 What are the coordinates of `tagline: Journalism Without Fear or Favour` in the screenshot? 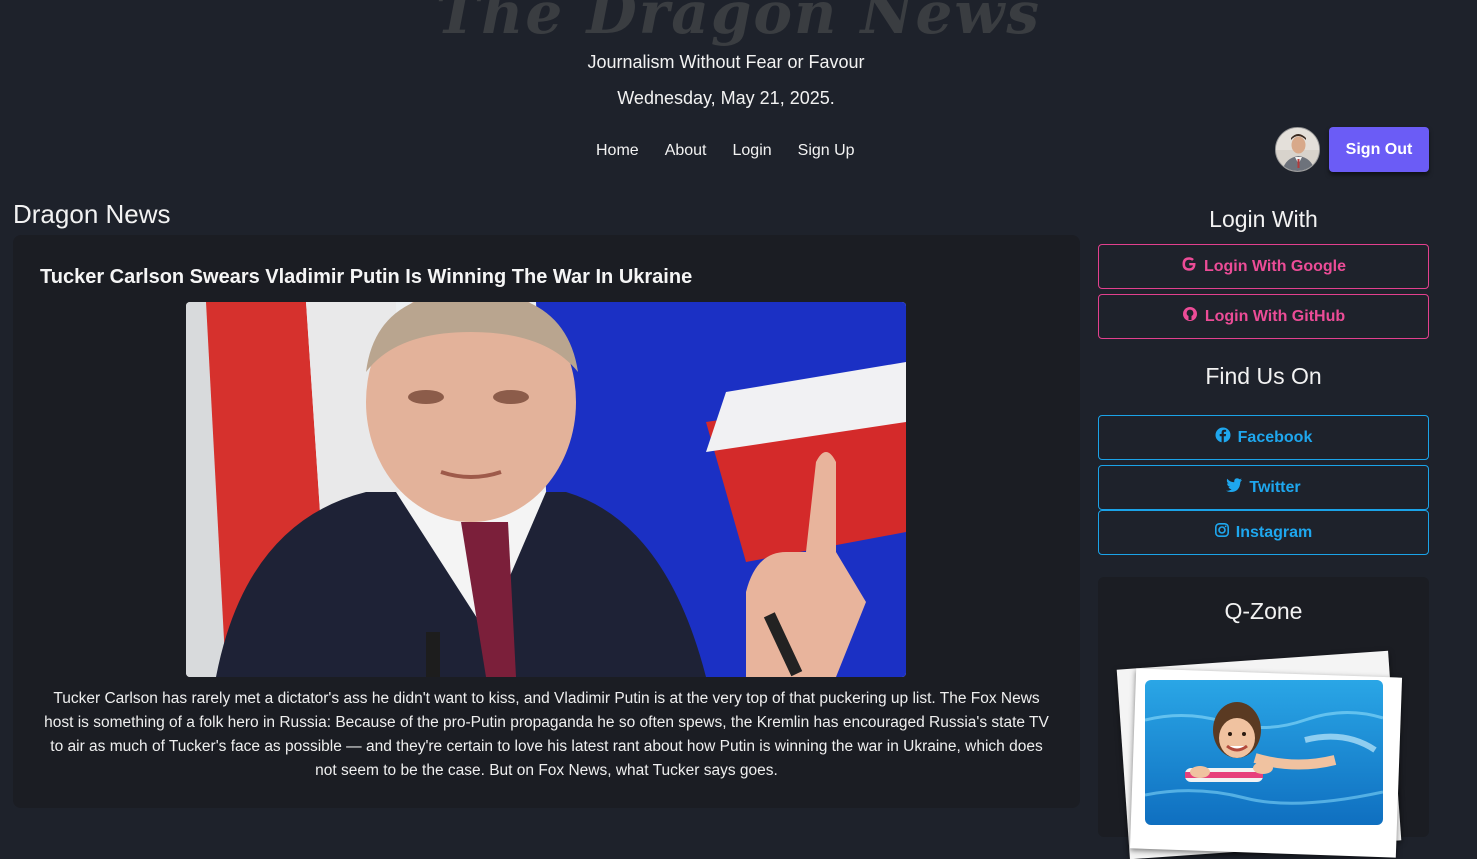 It's located at (726, 62).